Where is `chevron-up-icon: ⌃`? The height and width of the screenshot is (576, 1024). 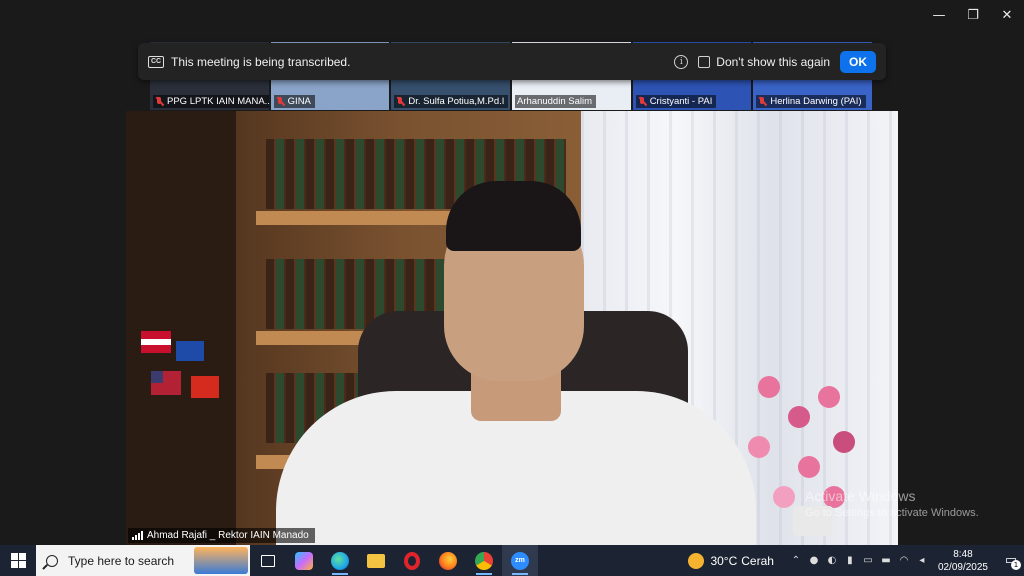
chevron-up-icon: ⌃ is located at coordinates (796, 560).